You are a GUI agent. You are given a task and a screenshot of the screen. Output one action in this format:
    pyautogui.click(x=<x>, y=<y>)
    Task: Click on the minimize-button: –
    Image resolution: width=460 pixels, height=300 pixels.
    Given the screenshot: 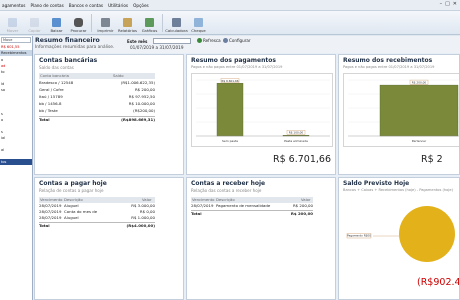 What is the action you would take?
    pyautogui.click(x=441, y=4)
    